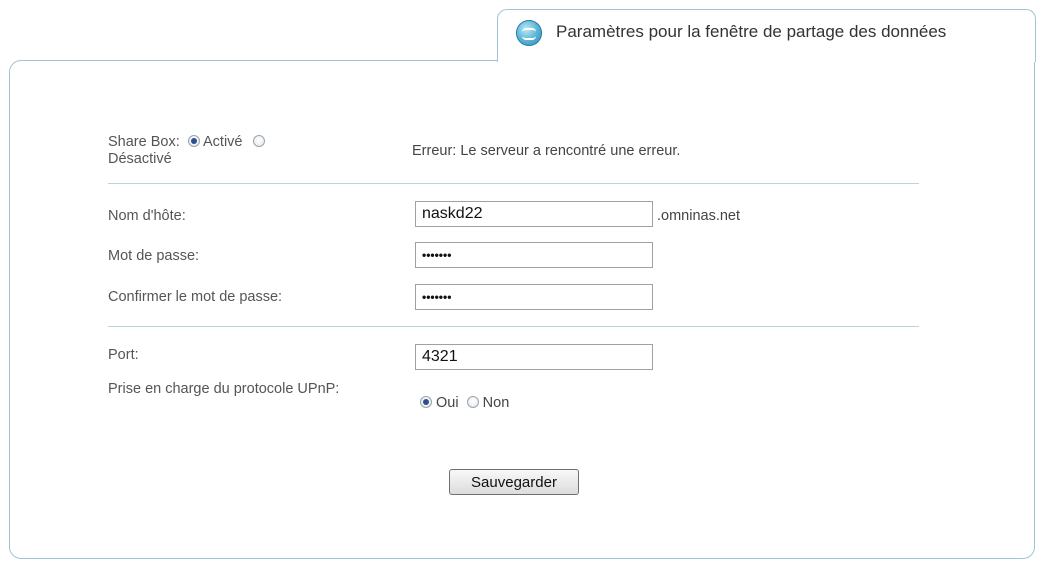  Describe the element at coordinates (699, 216) in the screenshot. I see `hostname-suffix: .omninas.net` at that location.